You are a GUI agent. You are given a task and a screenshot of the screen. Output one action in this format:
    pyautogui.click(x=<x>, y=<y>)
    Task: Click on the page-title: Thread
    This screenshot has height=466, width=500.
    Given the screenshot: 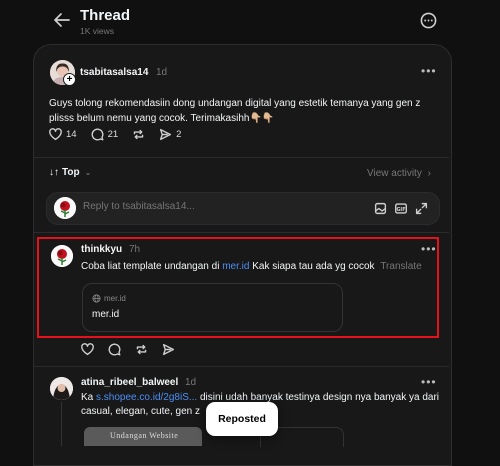 What is the action you would take?
    pyautogui.click(x=105, y=15)
    